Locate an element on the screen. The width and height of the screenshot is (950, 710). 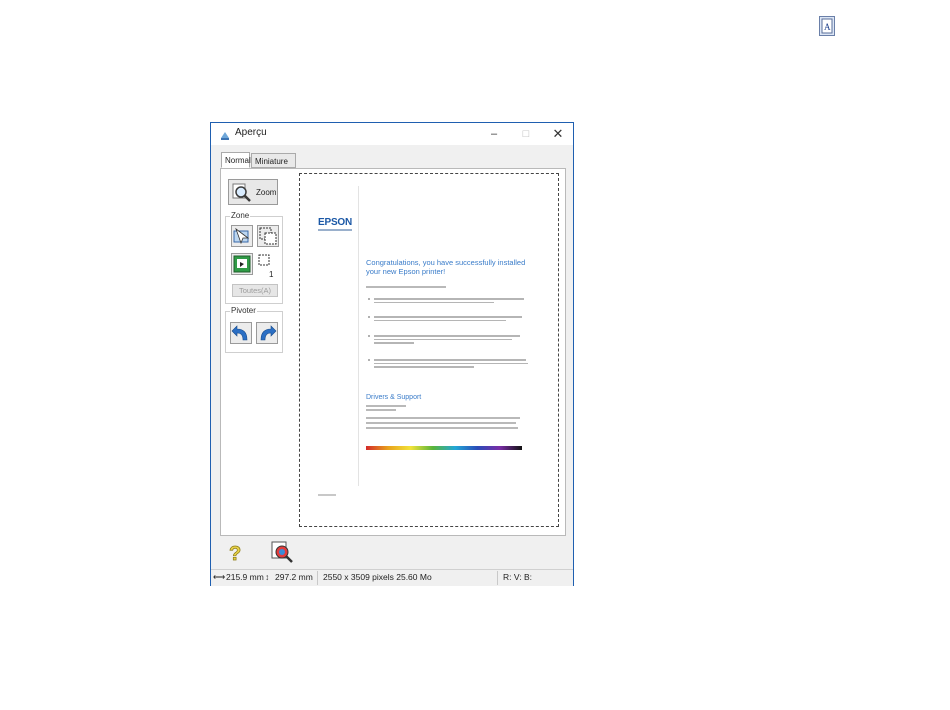
svg-text: A is located at coordinates (827, 27).